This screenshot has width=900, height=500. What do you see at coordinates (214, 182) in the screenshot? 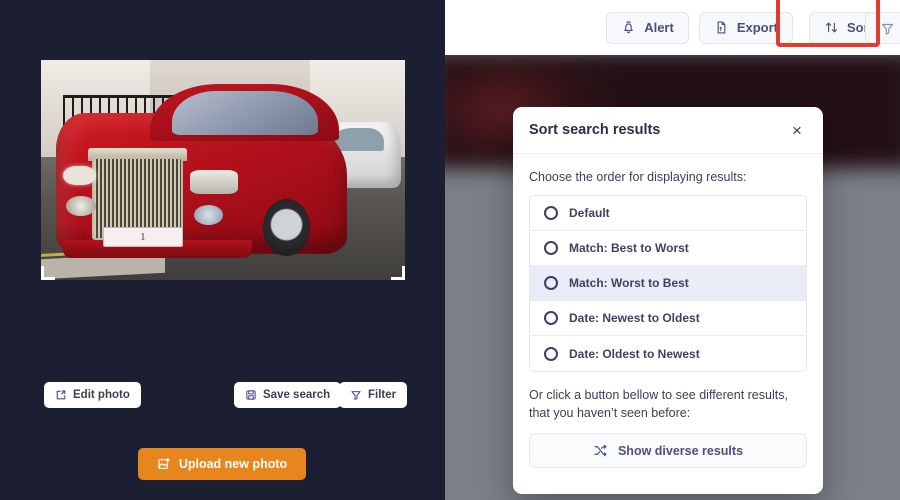
I see `photo-headlight-right` at bounding box center [214, 182].